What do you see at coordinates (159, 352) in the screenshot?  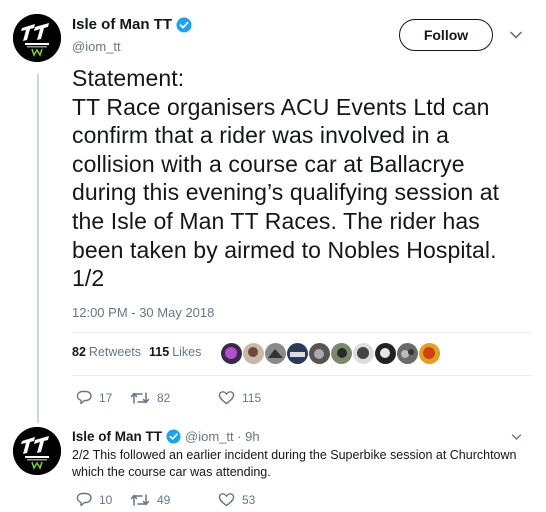 I see `likes-count: 115` at bounding box center [159, 352].